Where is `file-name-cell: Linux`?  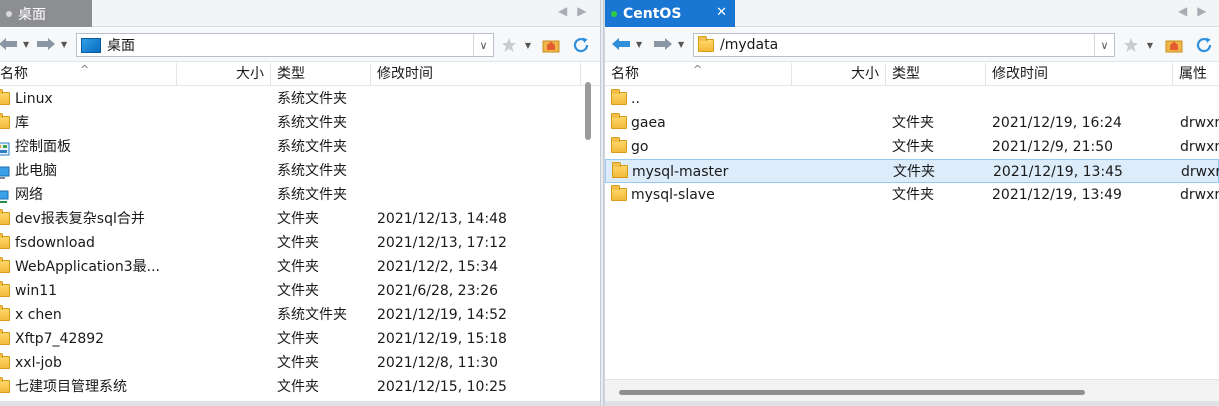 file-name-cell: Linux is located at coordinates (88, 99).